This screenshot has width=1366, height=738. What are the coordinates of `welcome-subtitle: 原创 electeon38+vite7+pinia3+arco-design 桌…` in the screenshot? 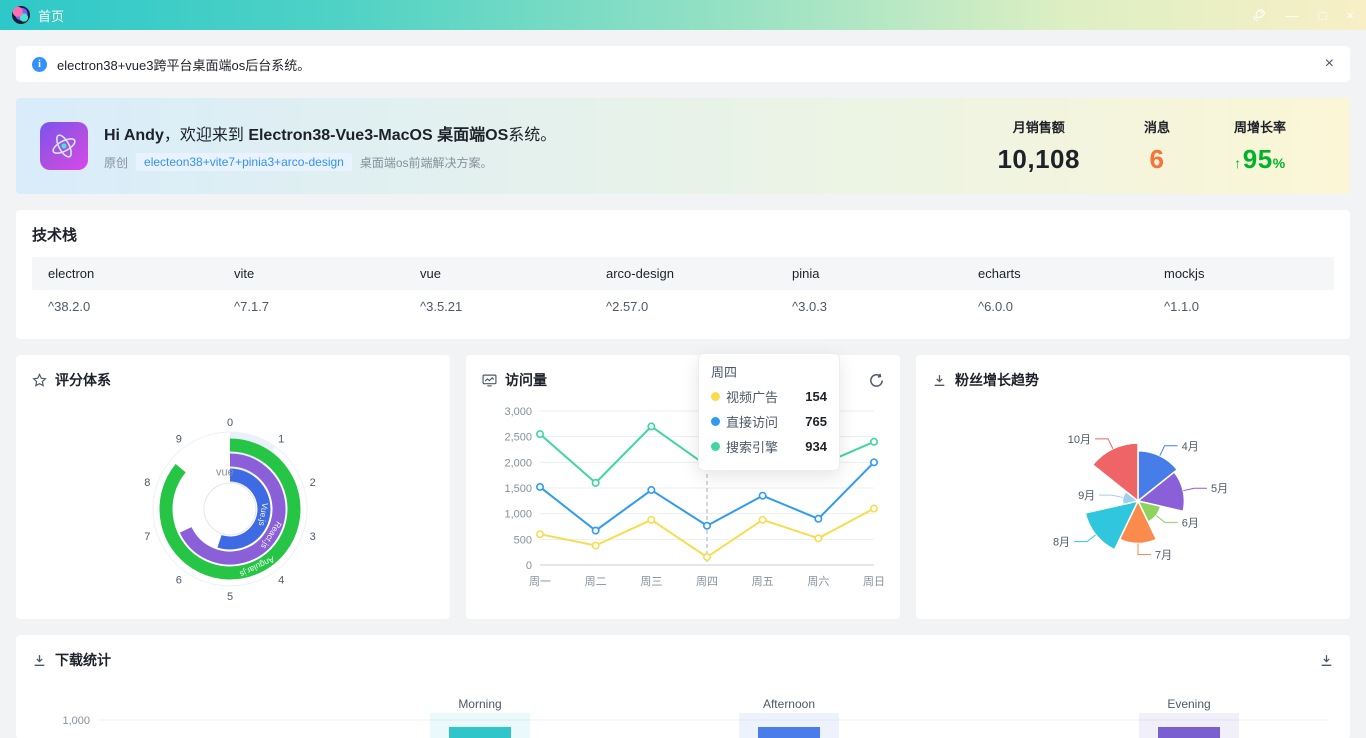 It's located at (330, 162).